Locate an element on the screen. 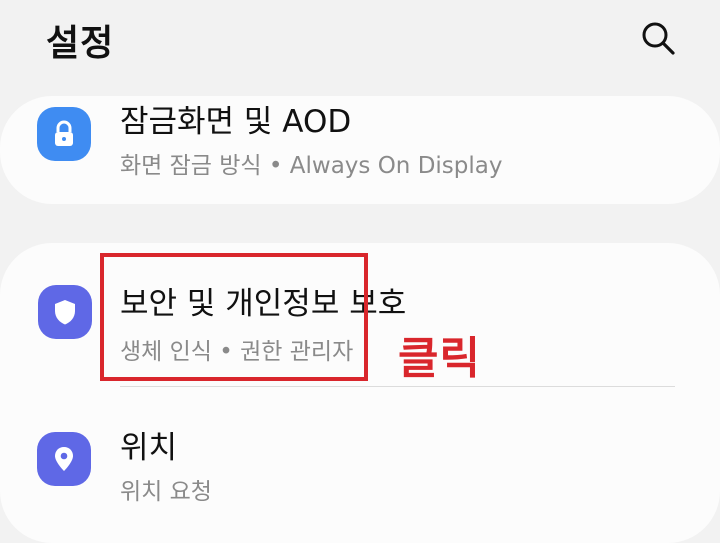 This screenshot has height=543, width=720. item-subtitle: 화면 잠금 방식 • Always On Display is located at coordinates (311, 166).